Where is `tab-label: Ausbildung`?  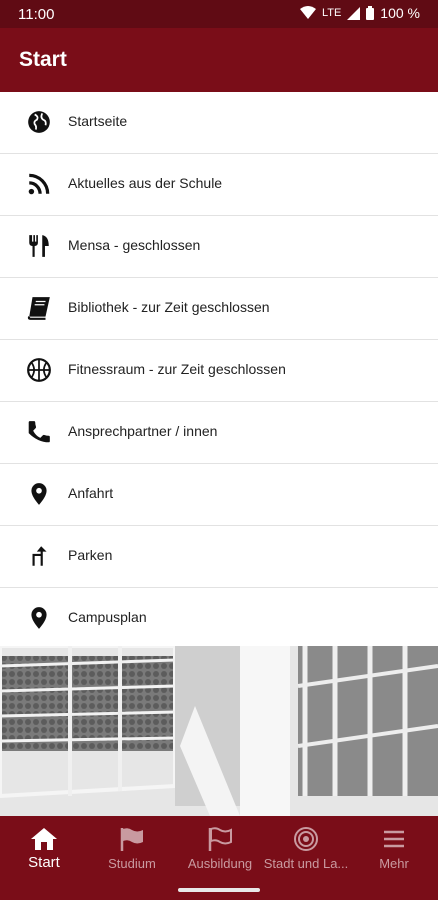
tab-label: Ausbildung is located at coordinates (220, 863).